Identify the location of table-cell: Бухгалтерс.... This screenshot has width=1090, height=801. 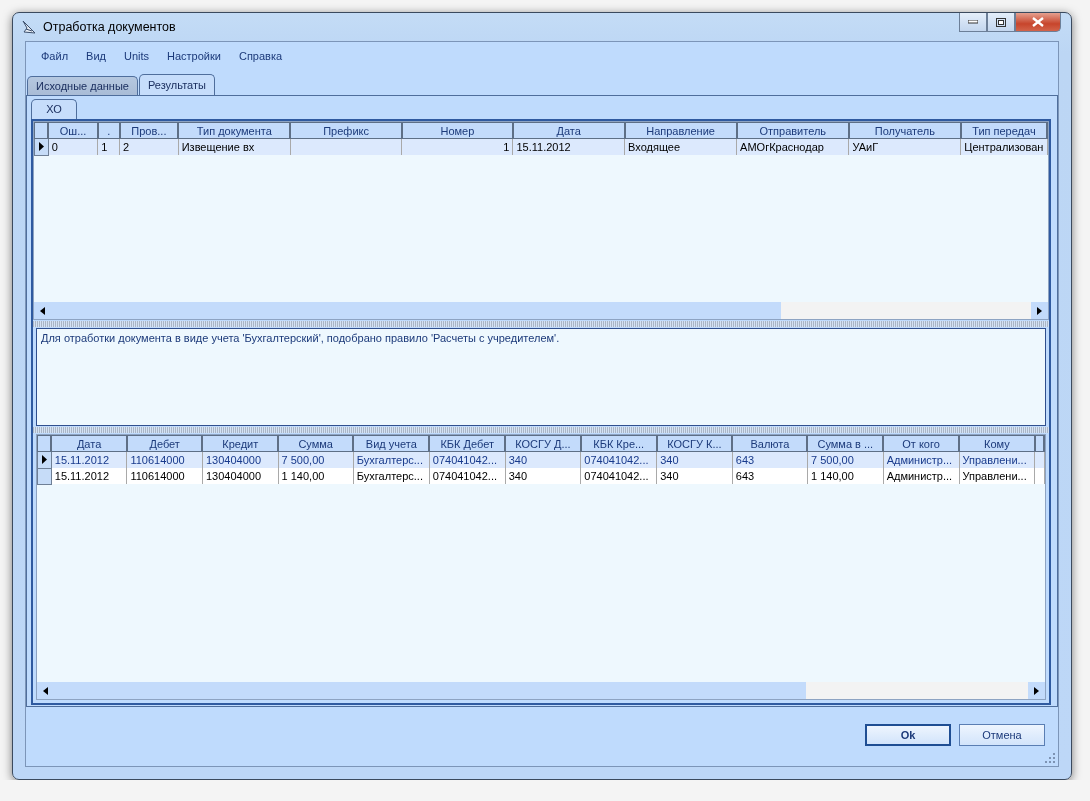
(391, 476).